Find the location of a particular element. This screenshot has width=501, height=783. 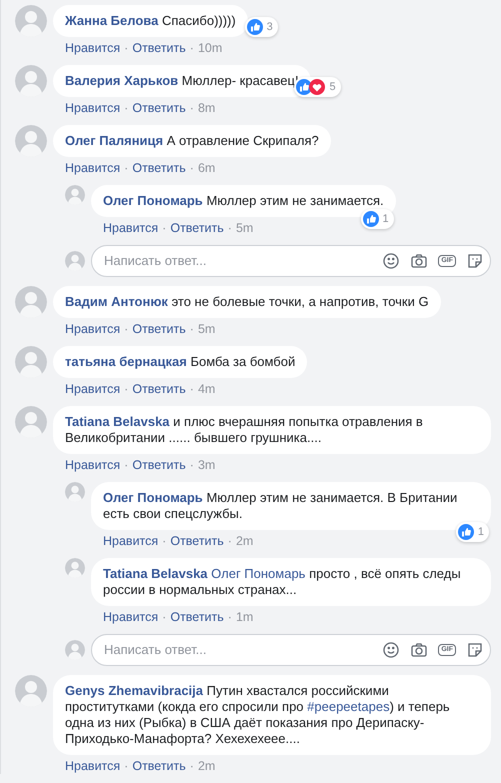

comment-text: Жанна Белова Спасибо))))) is located at coordinates (150, 20).